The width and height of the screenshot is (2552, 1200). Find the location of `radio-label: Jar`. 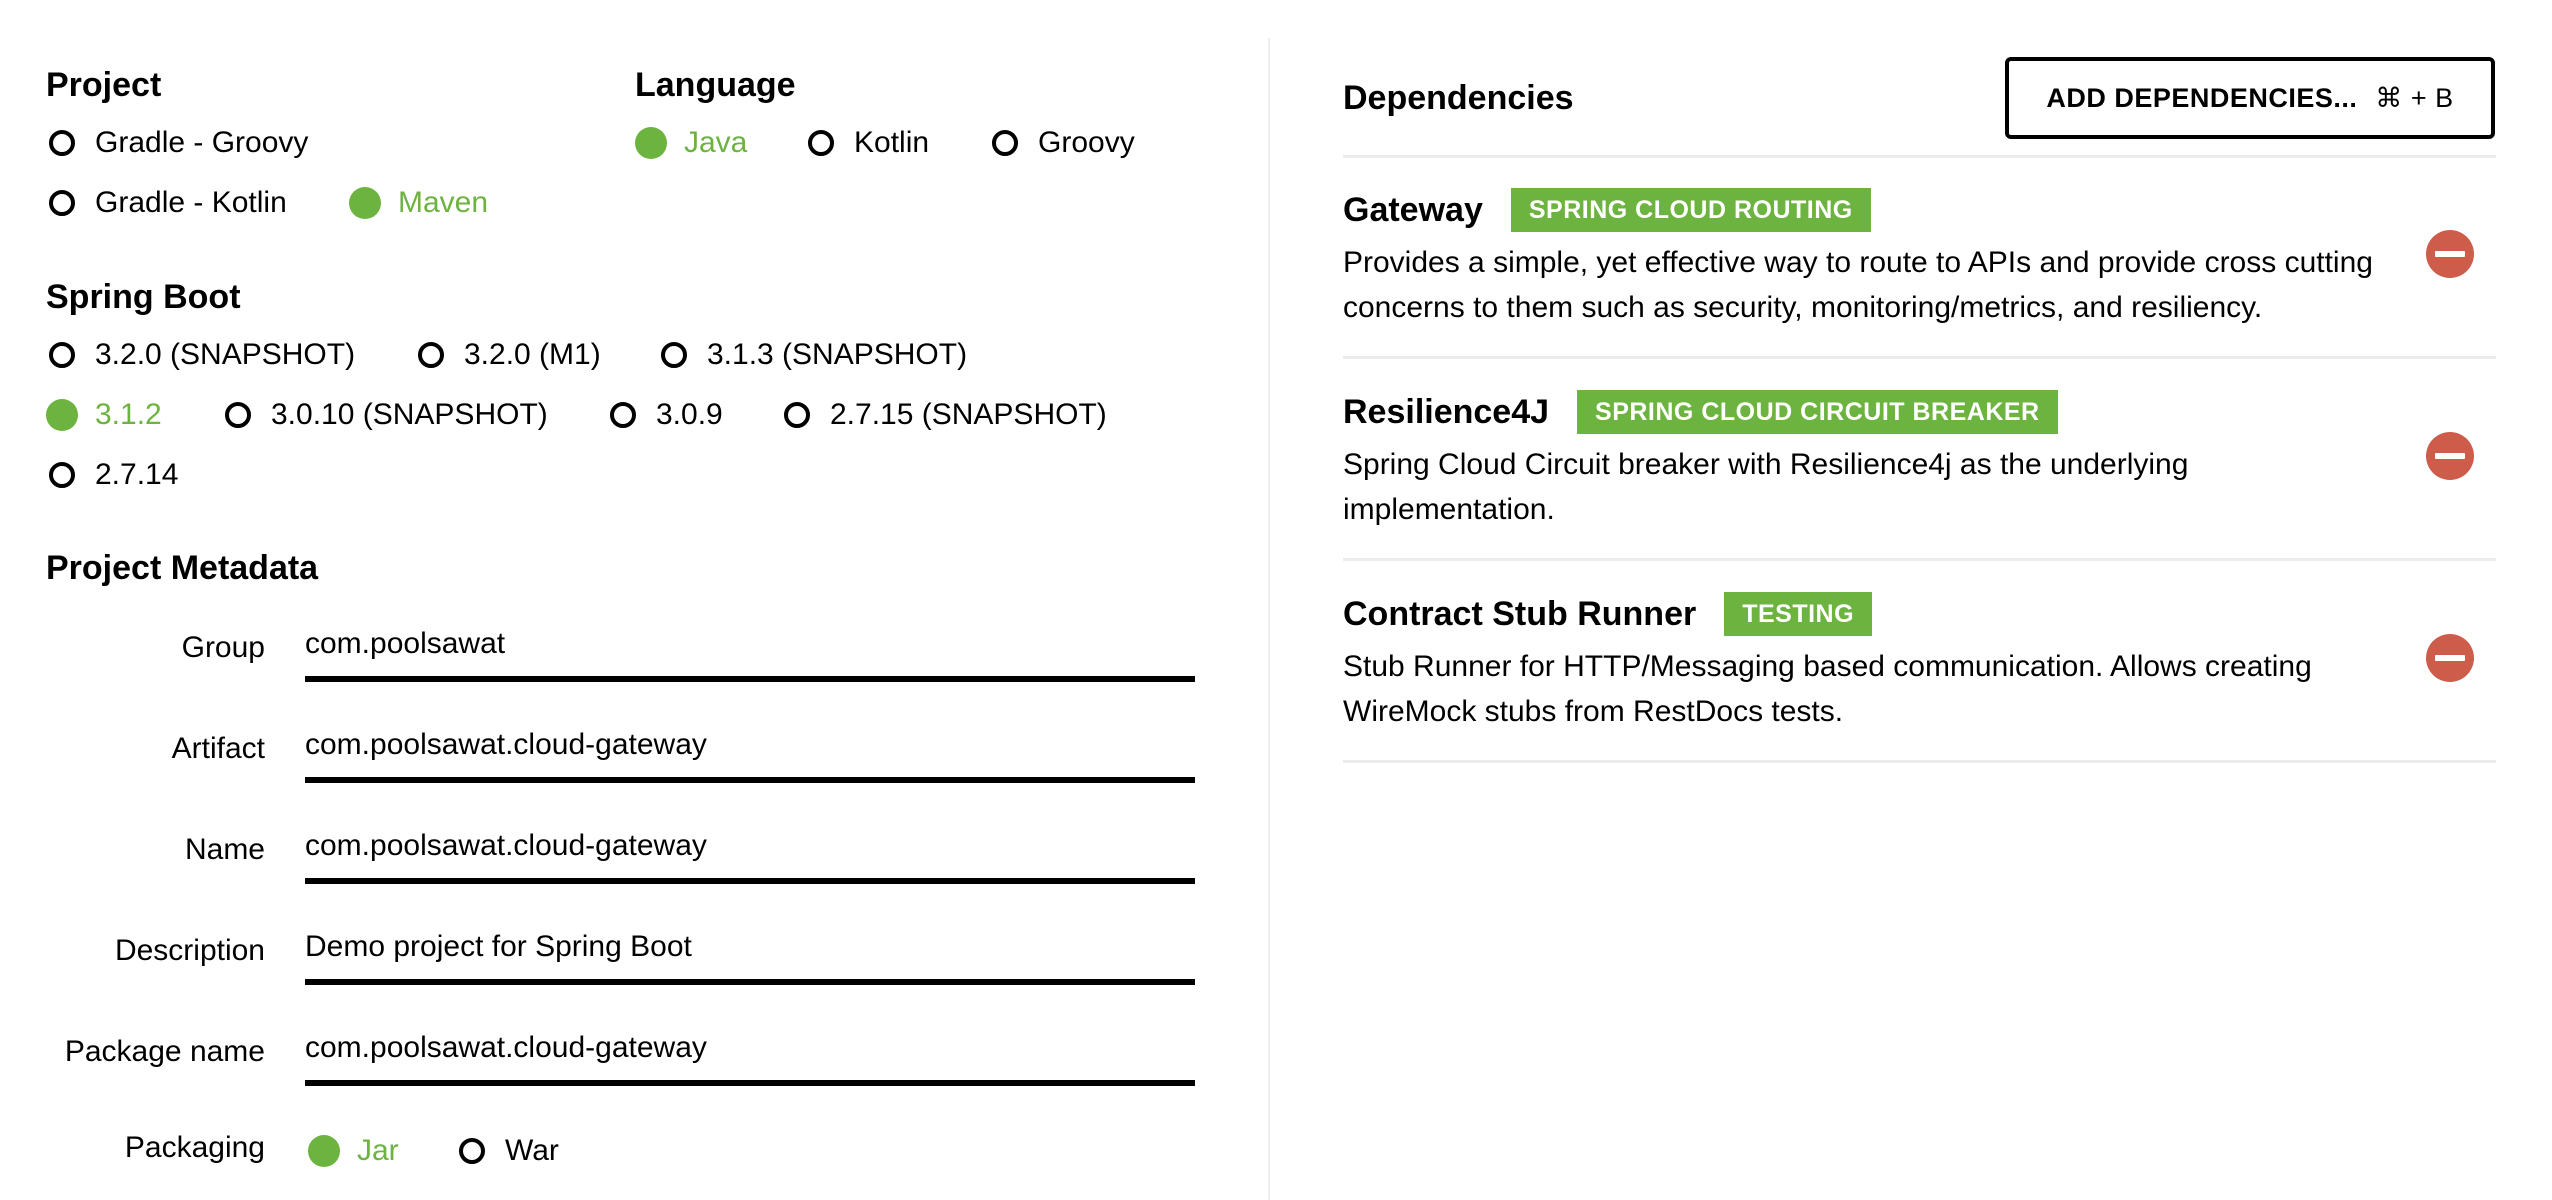

radio-label: Jar is located at coordinates (378, 1150).